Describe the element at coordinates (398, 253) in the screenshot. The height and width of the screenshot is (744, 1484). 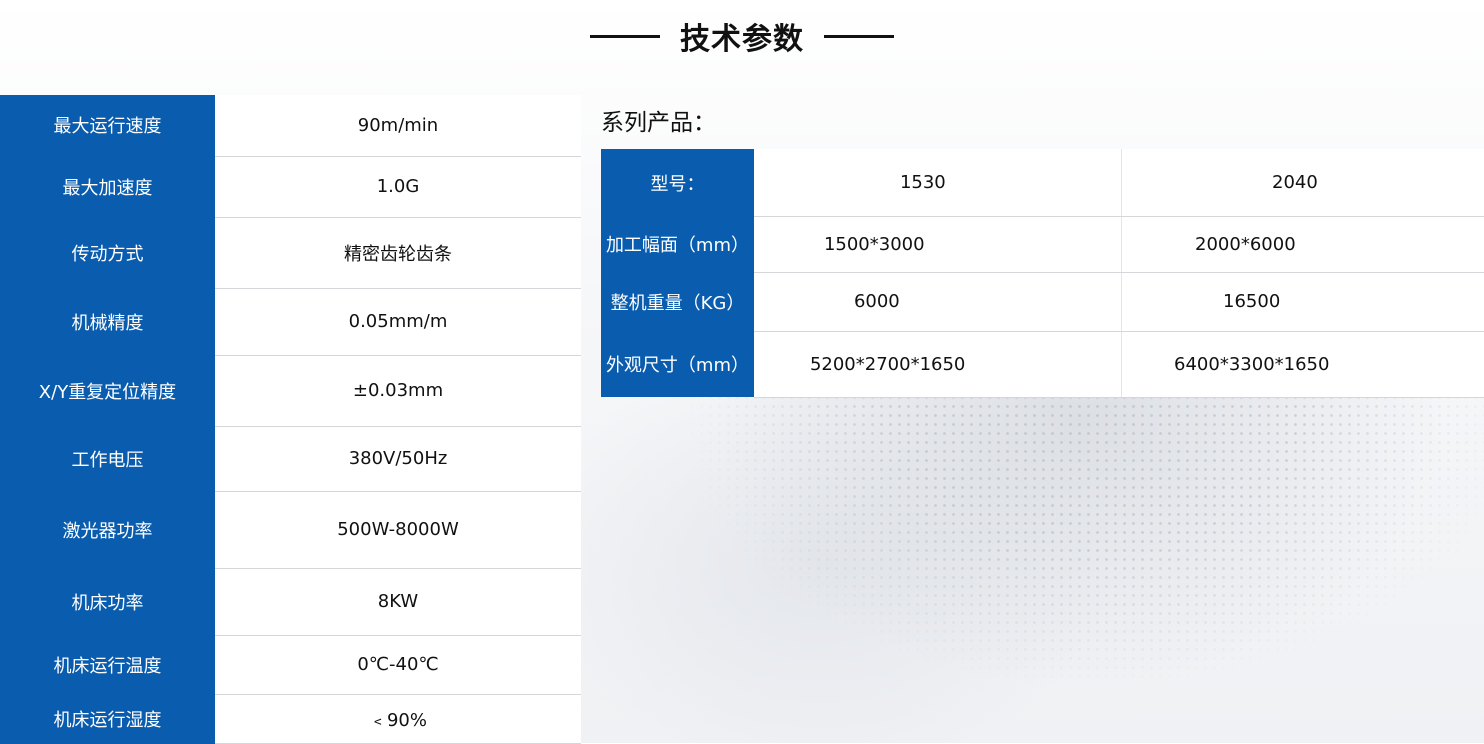
I see `spec-value: 精密齿轮齿条` at that location.